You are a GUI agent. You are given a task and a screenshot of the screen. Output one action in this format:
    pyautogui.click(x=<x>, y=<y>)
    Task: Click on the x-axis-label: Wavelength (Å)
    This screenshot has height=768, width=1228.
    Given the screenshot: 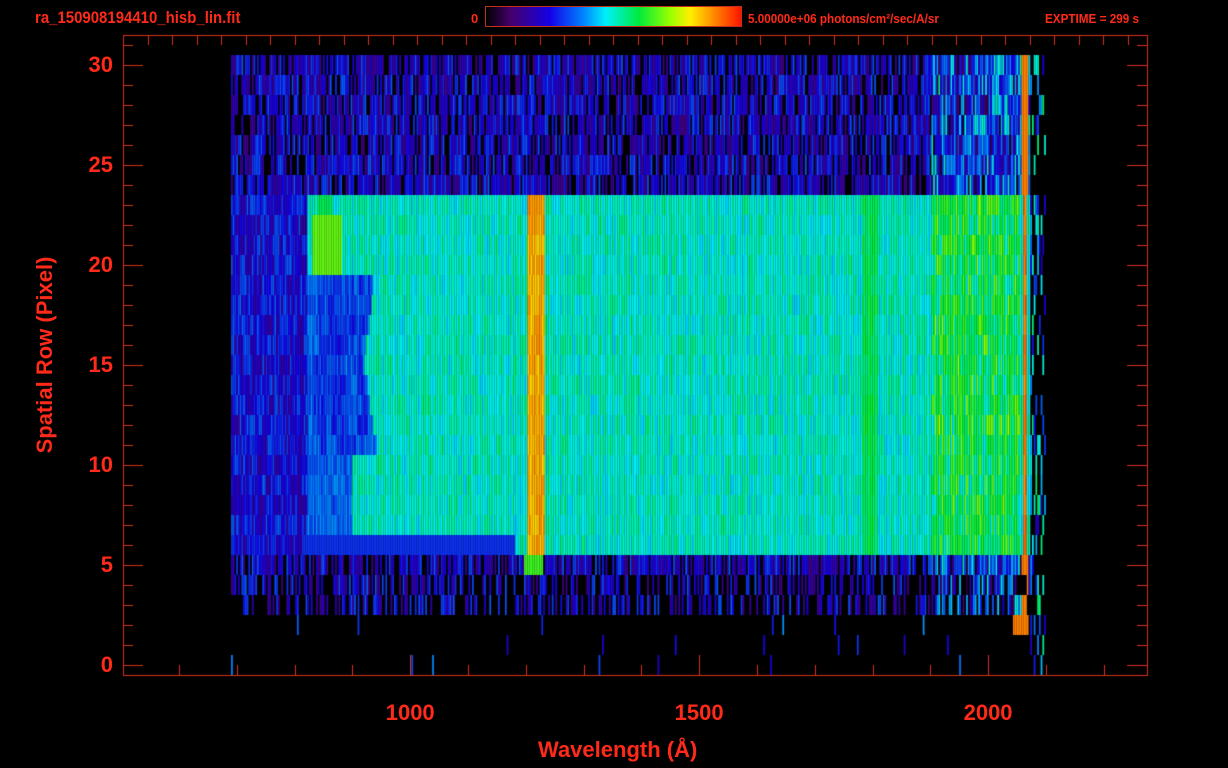 What is the action you would take?
    pyautogui.click(x=618, y=749)
    